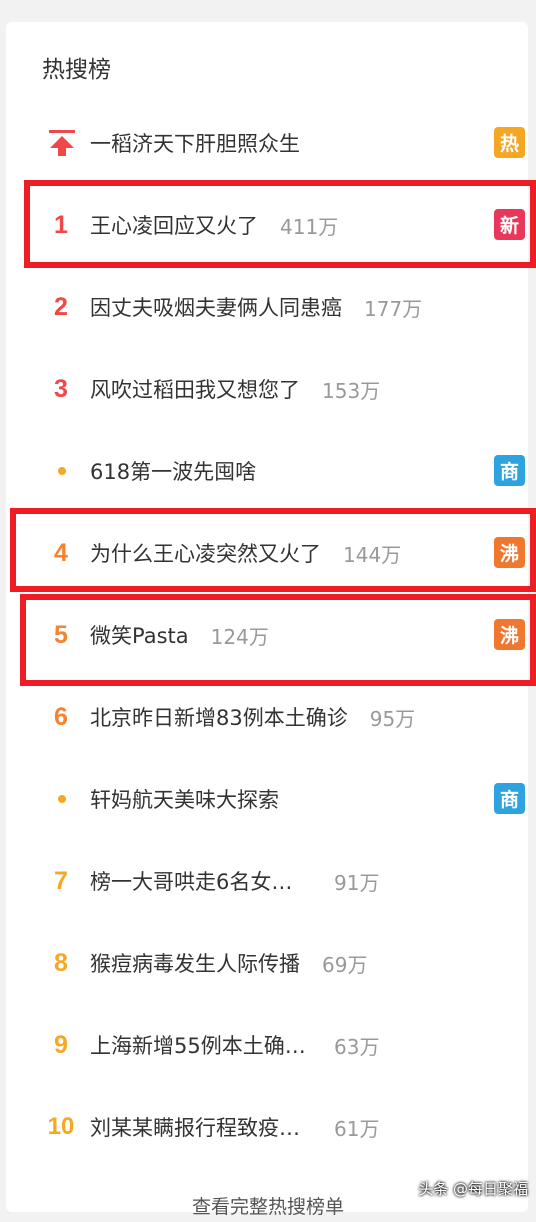 The image size is (536, 1222). What do you see at coordinates (61, 306) in the screenshot?
I see `rank-number: 2` at bounding box center [61, 306].